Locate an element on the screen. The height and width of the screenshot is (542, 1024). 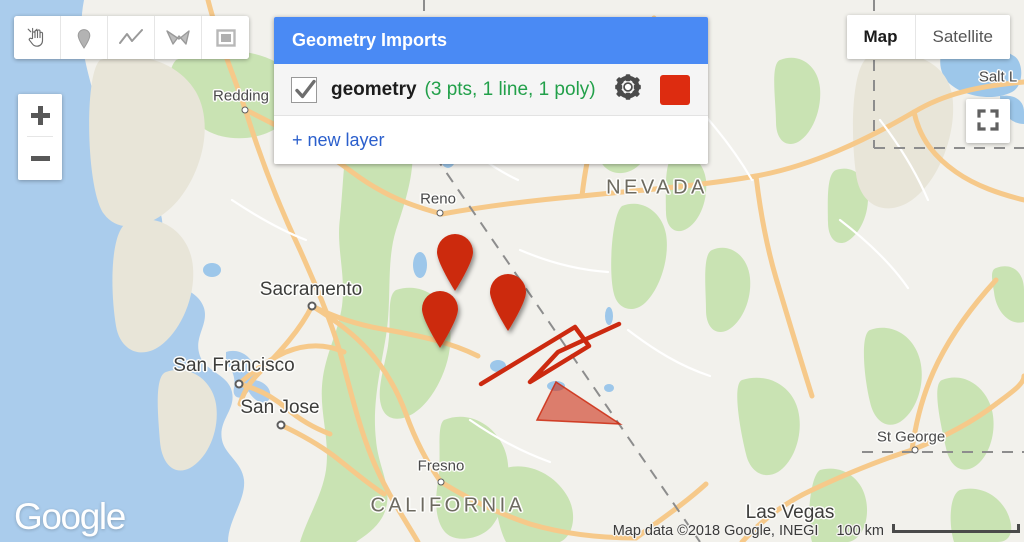
map-attribution: Map data ©2018 Google, INEGI 100 km is located at coordinates (816, 531).